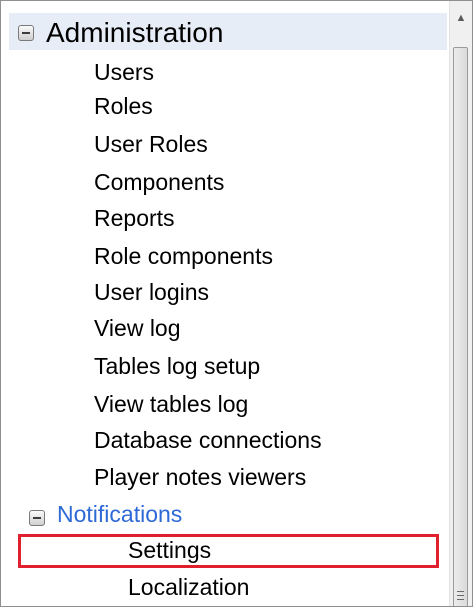 The height and width of the screenshot is (607, 473). Describe the element at coordinates (123, 106) in the screenshot. I see `tree-item-roles: Roles` at that location.